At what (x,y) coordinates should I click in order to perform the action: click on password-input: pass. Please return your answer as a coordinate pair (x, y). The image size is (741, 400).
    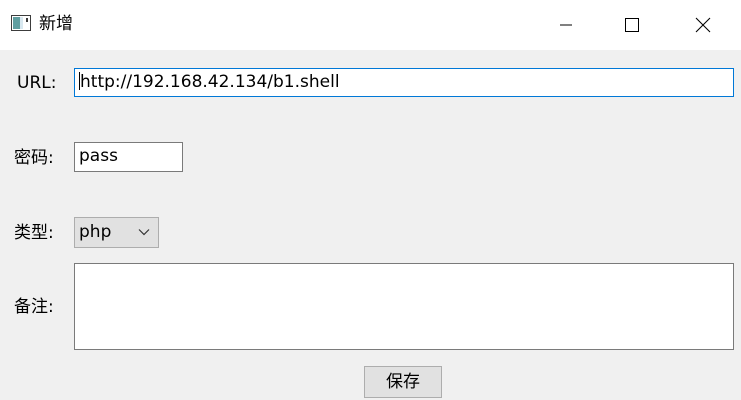
    Looking at the image, I should click on (128, 157).